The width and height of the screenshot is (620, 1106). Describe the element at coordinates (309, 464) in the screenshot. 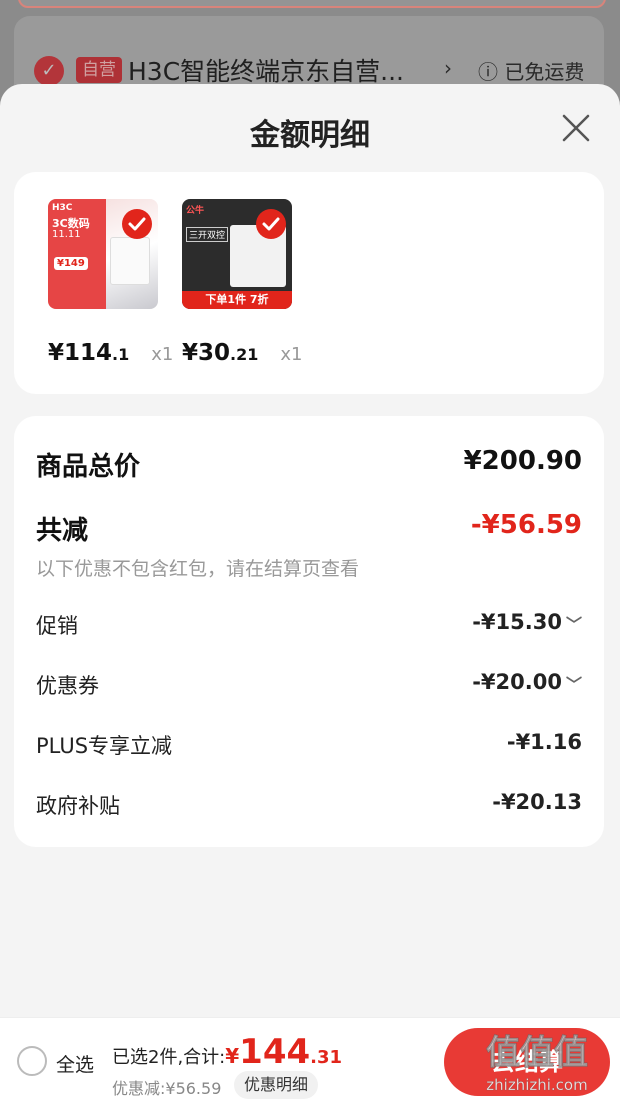

I see `total-price-row: 商品总价 ¥200.90` at that location.